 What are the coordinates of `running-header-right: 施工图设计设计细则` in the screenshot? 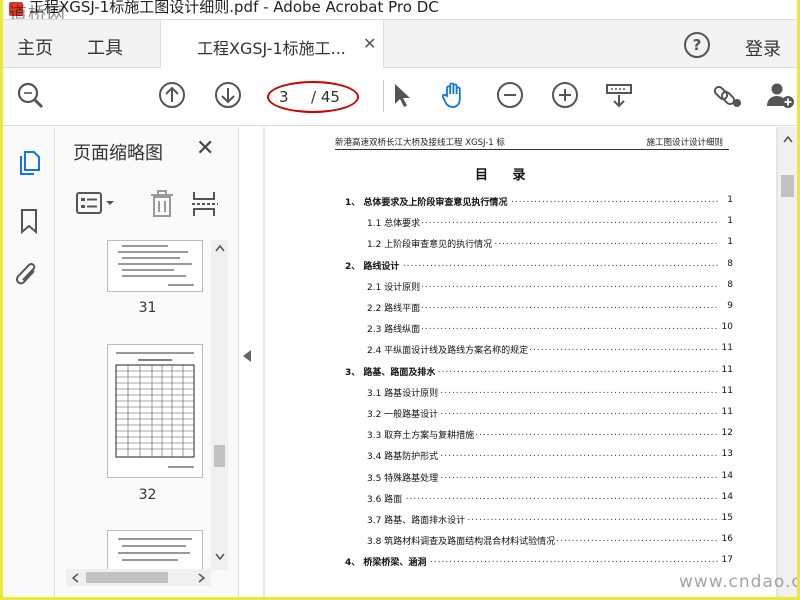 It's located at (684, 143).